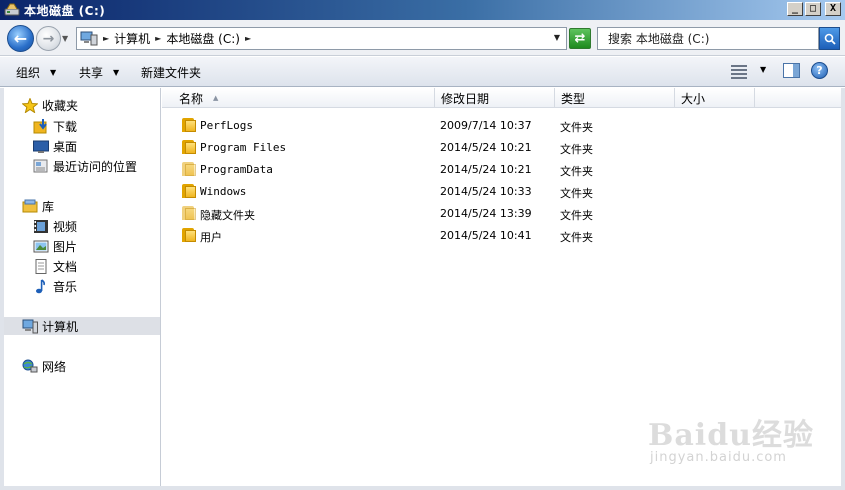 The image size is (845, 490). Describe the element at coordinates (236, 169) in the screenshot. I see `file-name: ProgramData` at that location.